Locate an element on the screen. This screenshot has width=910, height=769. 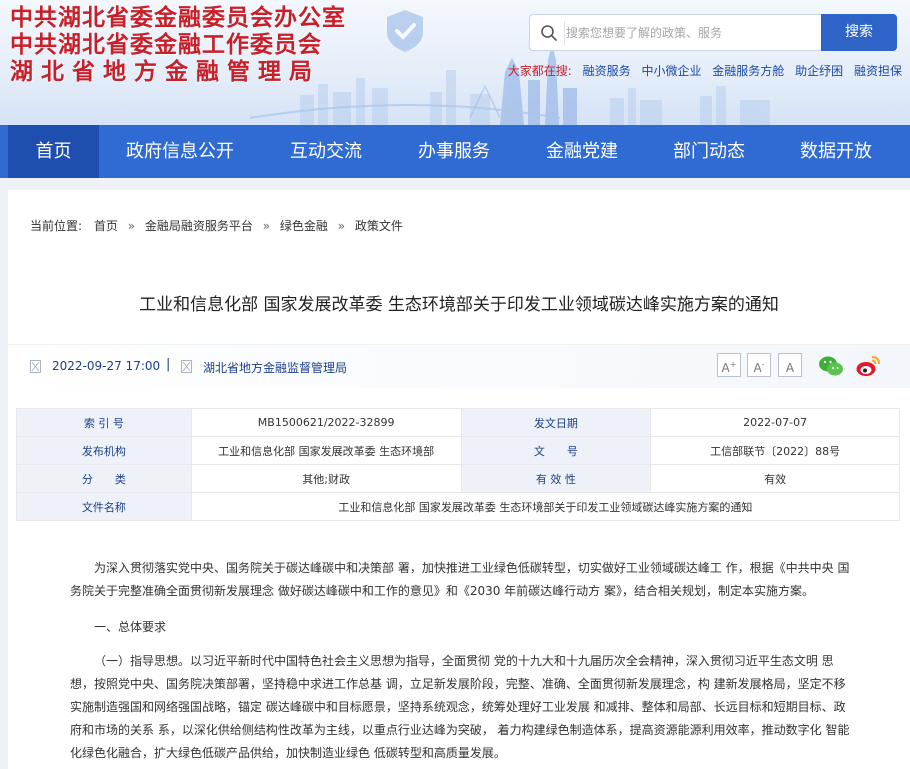
table-row: 分 类 其他;财政 有 效 性 有效 is located at coordinates (458, 478).